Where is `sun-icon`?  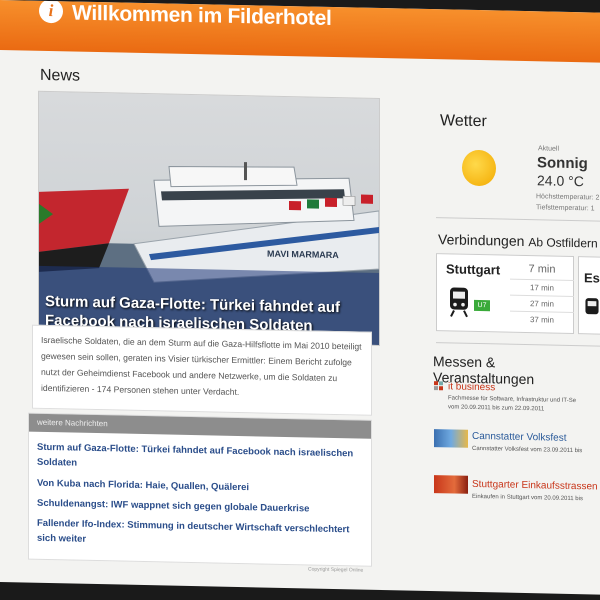 sun-icon is located at coordinates (479, 168).